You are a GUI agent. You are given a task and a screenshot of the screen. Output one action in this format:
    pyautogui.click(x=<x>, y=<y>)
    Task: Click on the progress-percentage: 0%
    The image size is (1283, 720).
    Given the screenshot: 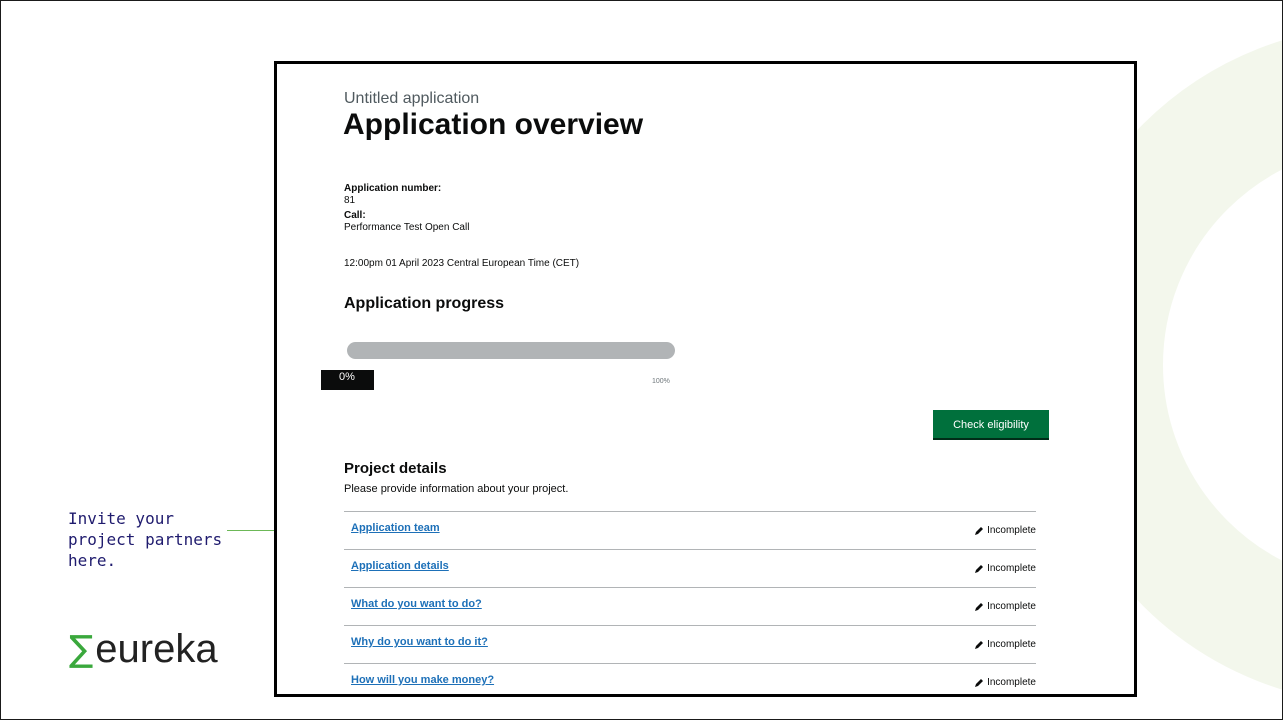 What is the action you would take?
    pyautogui.click(x=347, y=380)
    